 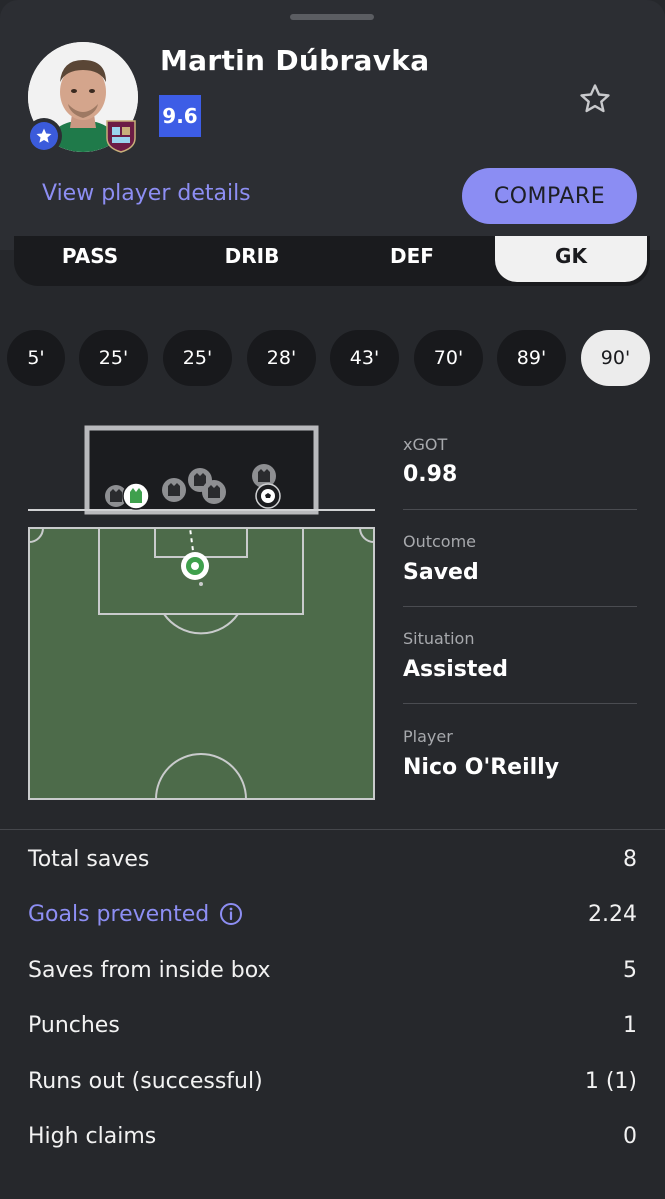 I want to click on stat-label: Saves from inside box, so click(x=149, y=970).